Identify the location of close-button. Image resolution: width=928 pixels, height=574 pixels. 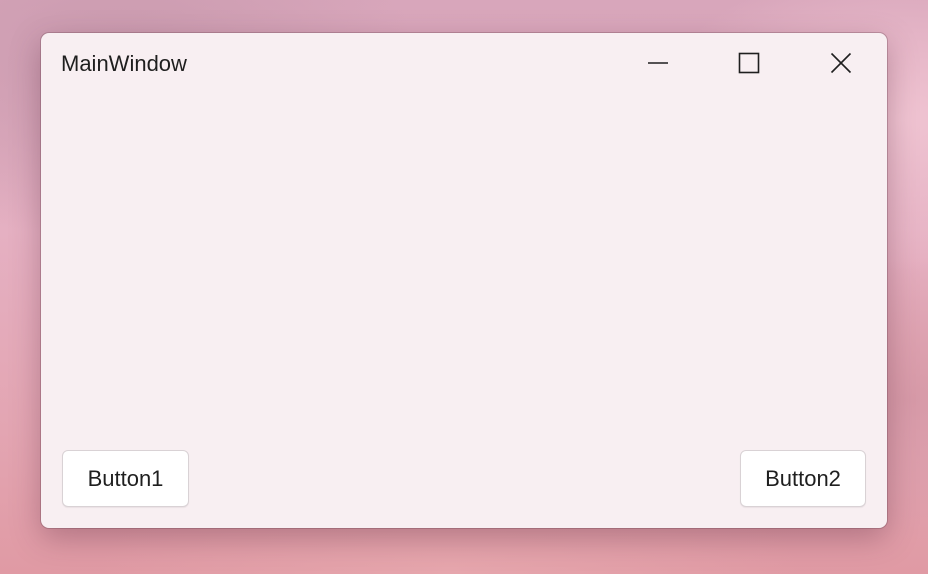
(841, 63).